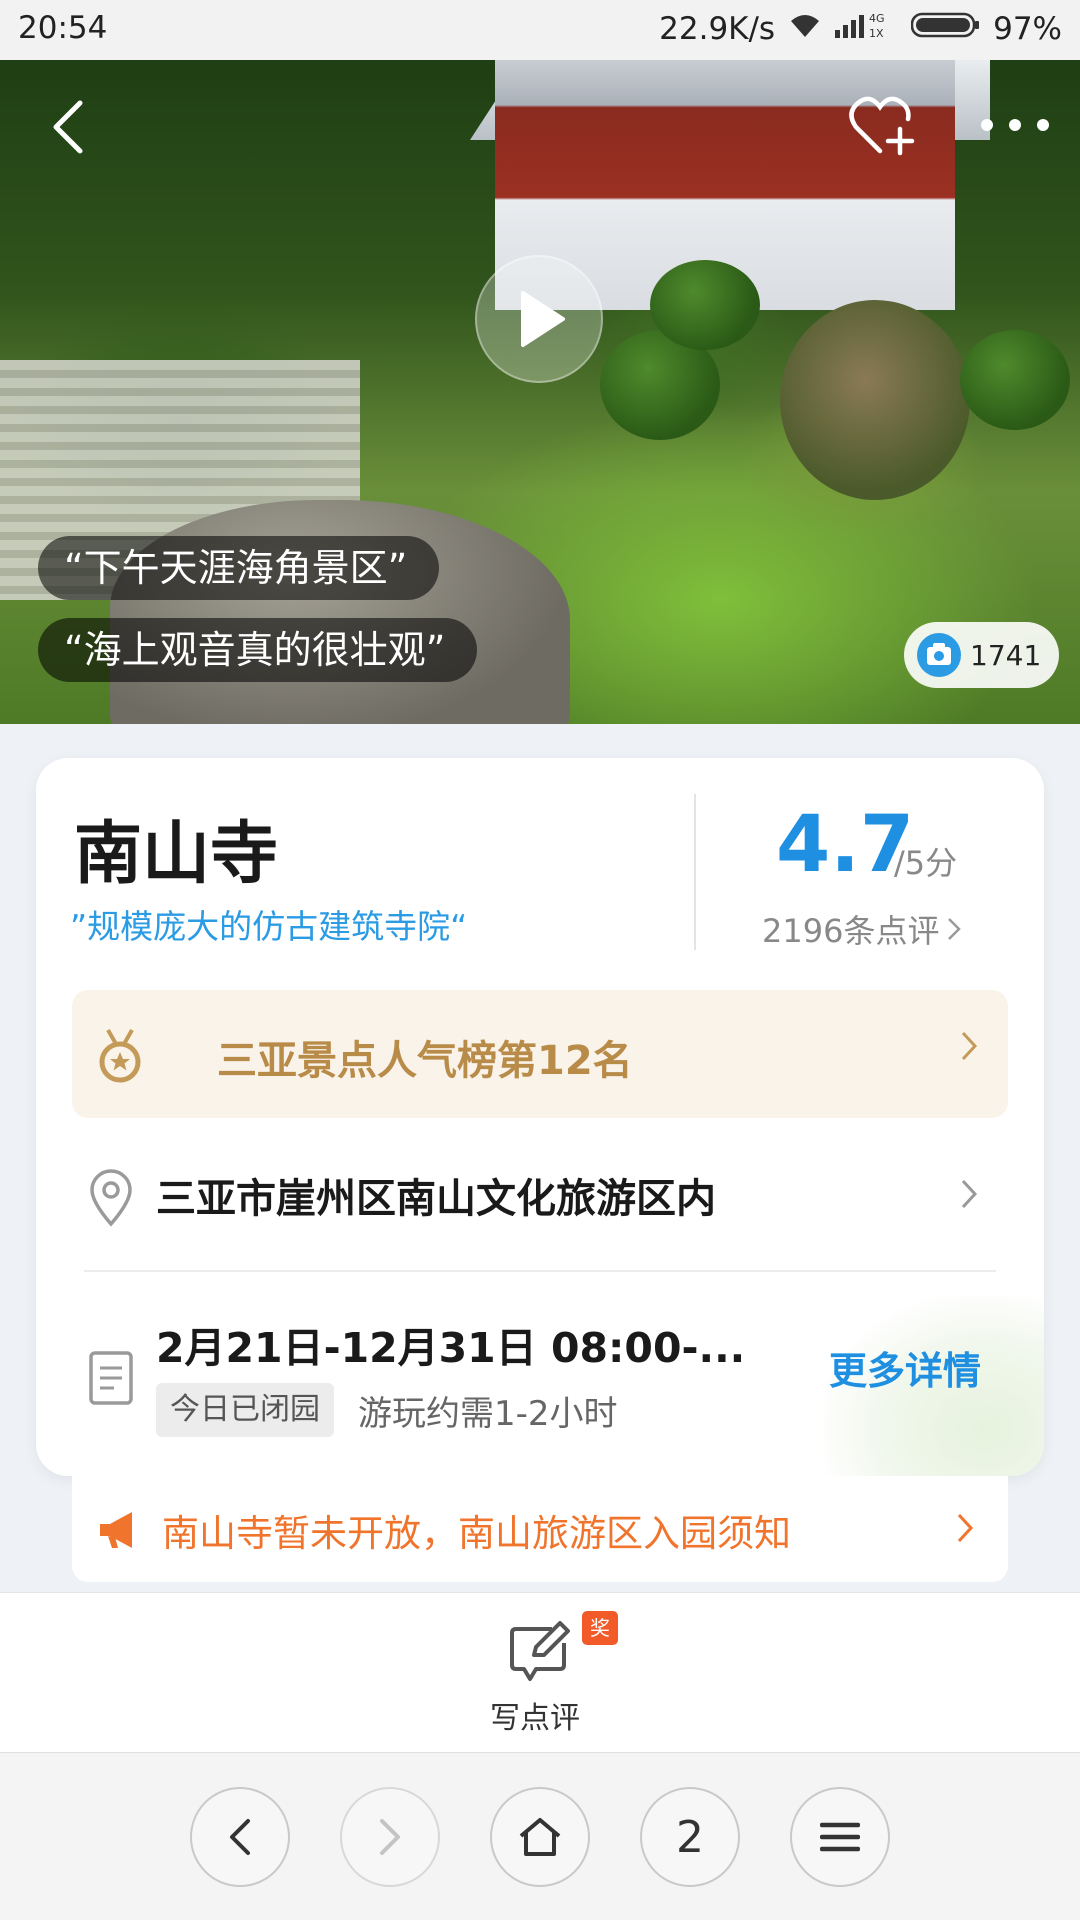 This screenshot has width=1080, height=1920. Describe the element at coordinates (176, 854) in the screenshot. I see `attraction-title: 南山寺` at that location.